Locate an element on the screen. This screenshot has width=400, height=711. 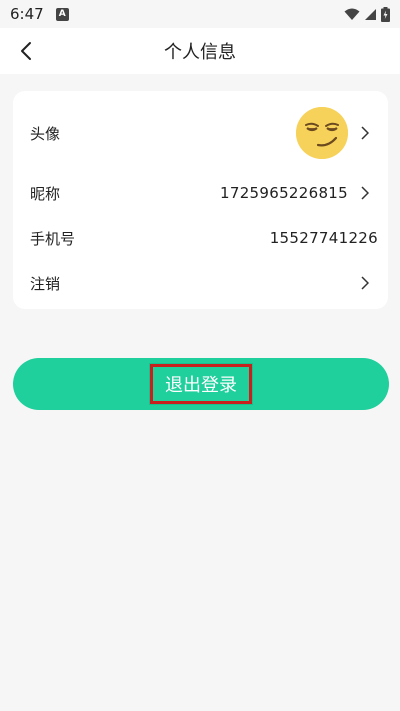
signal-icon is located at coordinates (370, 14).